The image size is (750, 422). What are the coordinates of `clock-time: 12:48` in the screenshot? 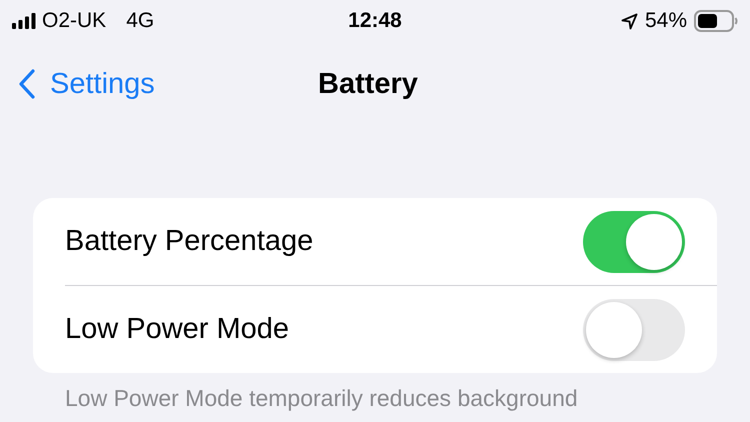 It's located at (375, 21).